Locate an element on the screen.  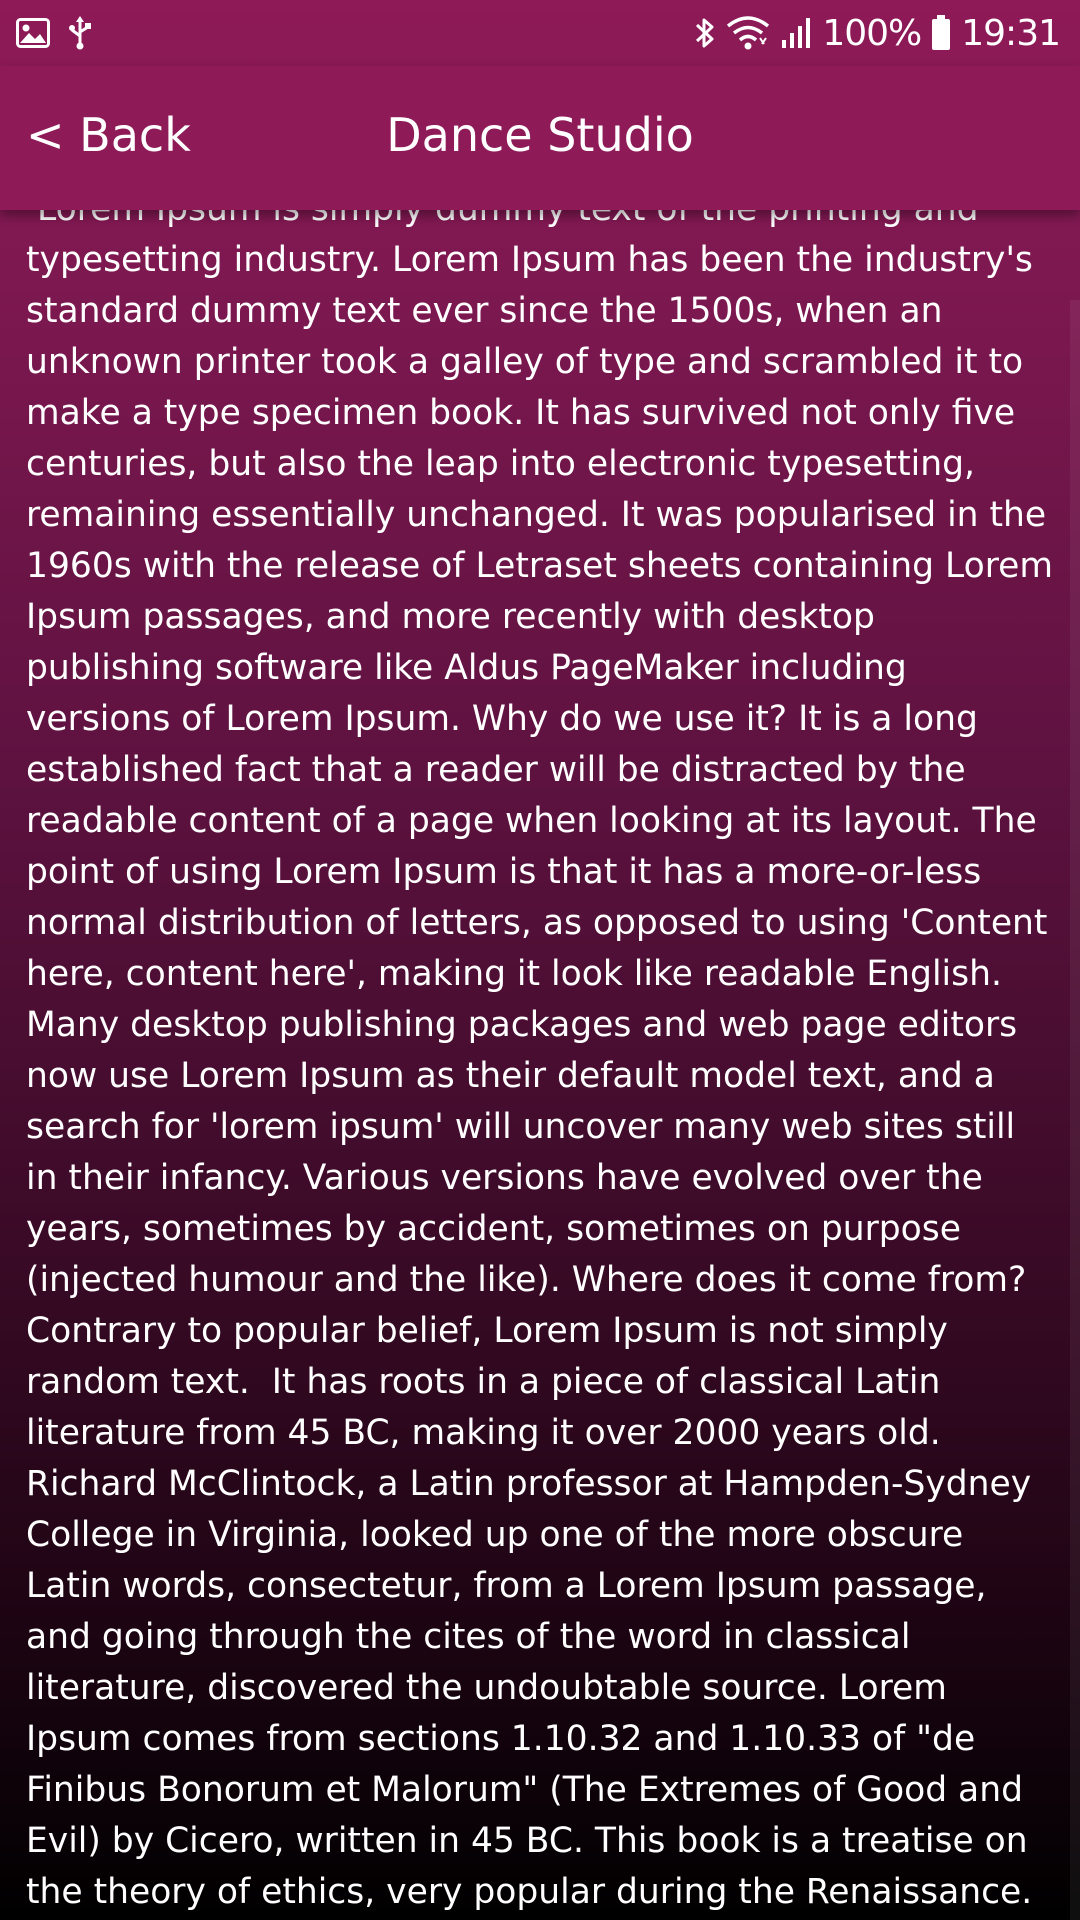
status-right: 100% 19:31 is located at coordinates (877, 33).